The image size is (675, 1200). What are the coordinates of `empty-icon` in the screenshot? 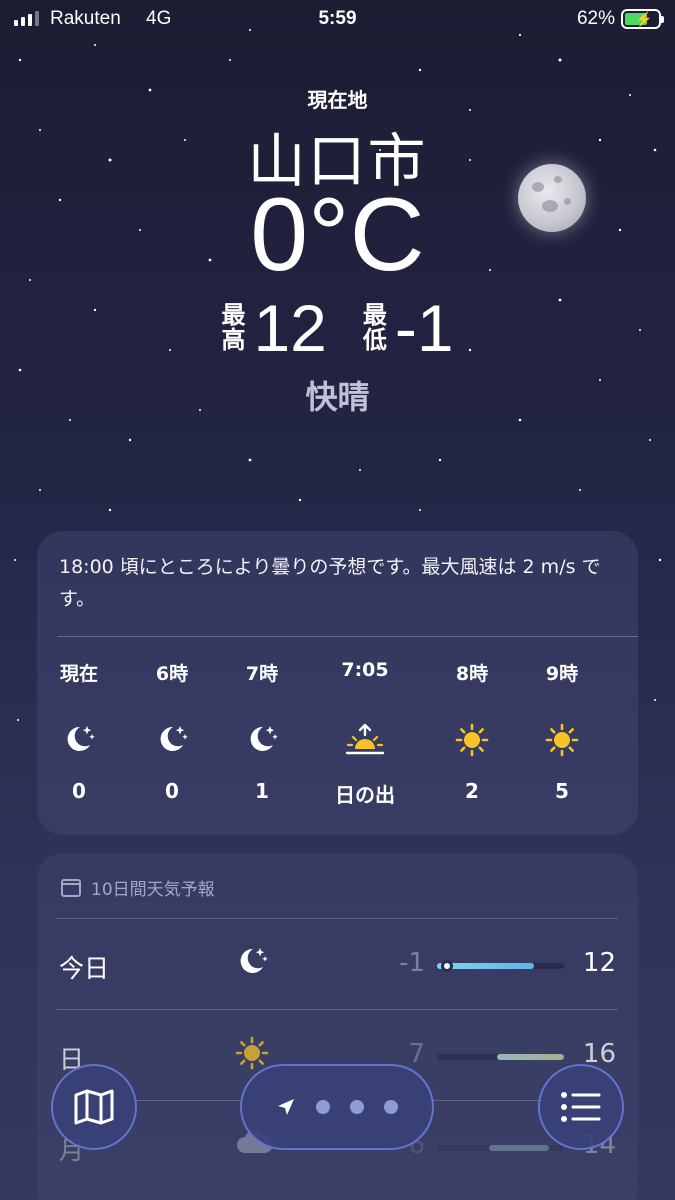 It's located at (621, 741).